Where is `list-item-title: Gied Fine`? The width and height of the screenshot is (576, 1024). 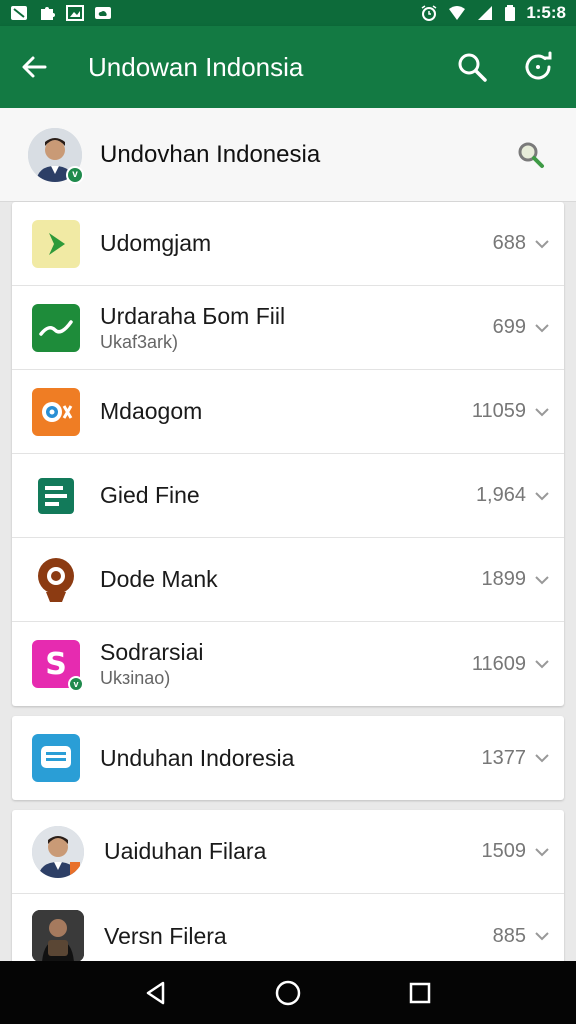
list-item-title: Gied Fine is located at coordinates (150, 495).